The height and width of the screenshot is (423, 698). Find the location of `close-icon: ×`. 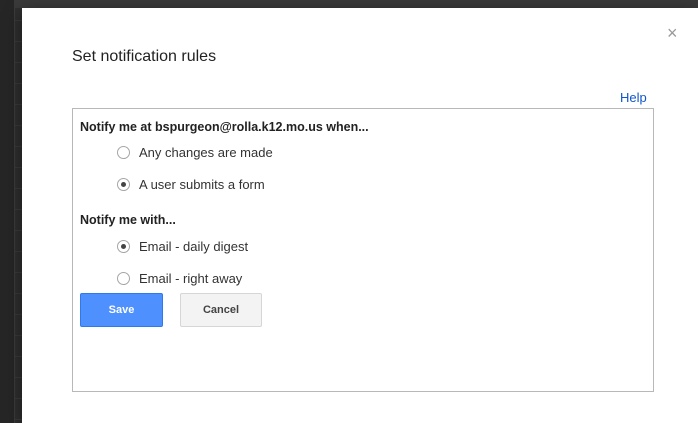

close-icon: × is located at coordinates (672, 33).